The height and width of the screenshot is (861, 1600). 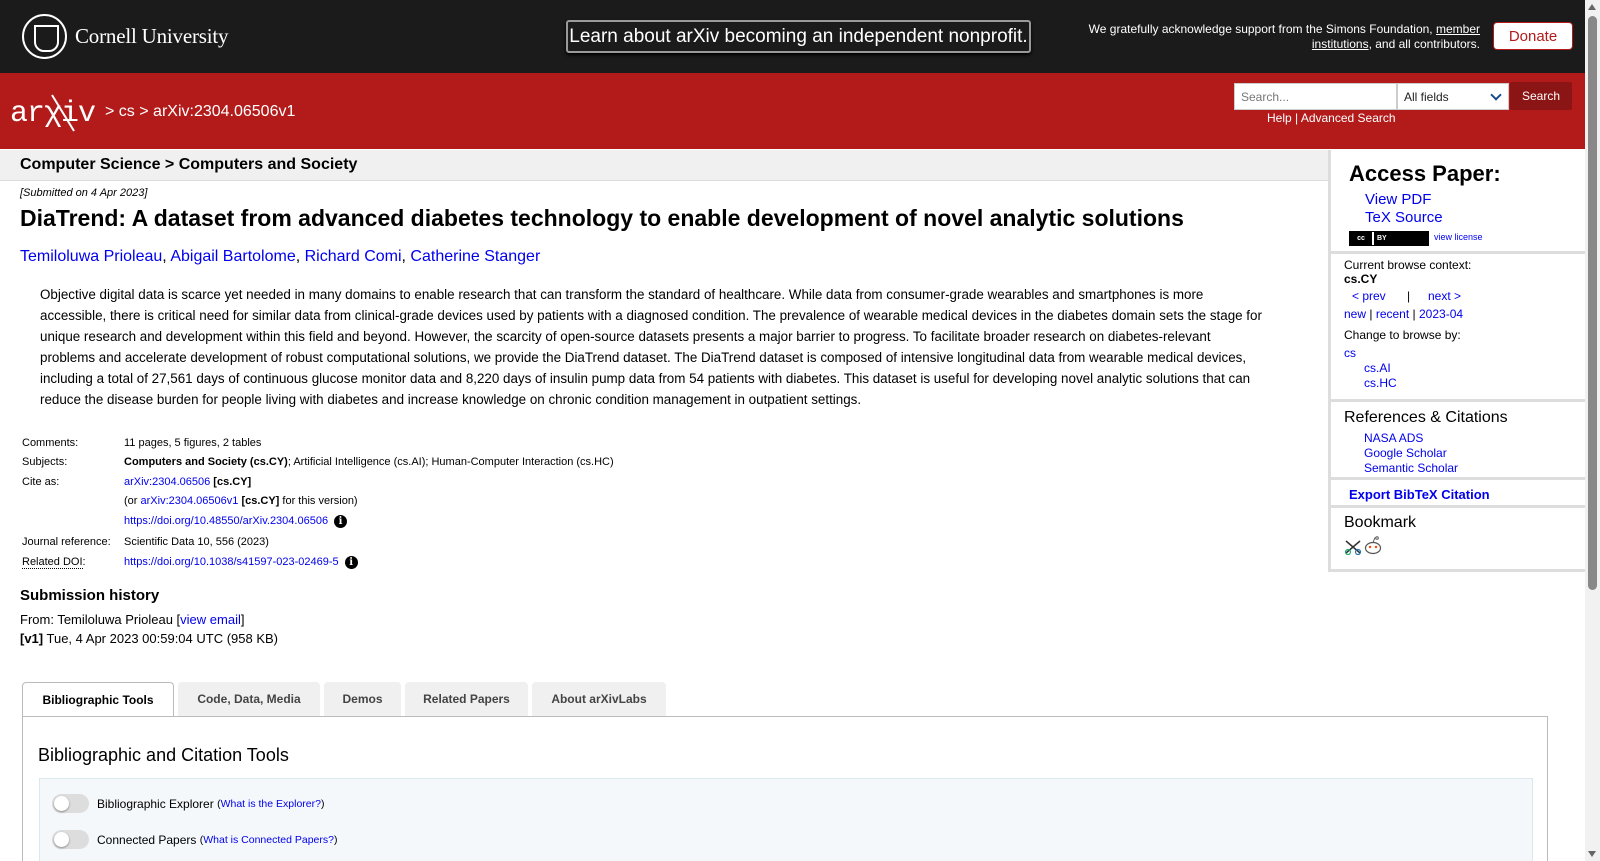 I want to click on next-link: next >, so click(x=1444, y=296).